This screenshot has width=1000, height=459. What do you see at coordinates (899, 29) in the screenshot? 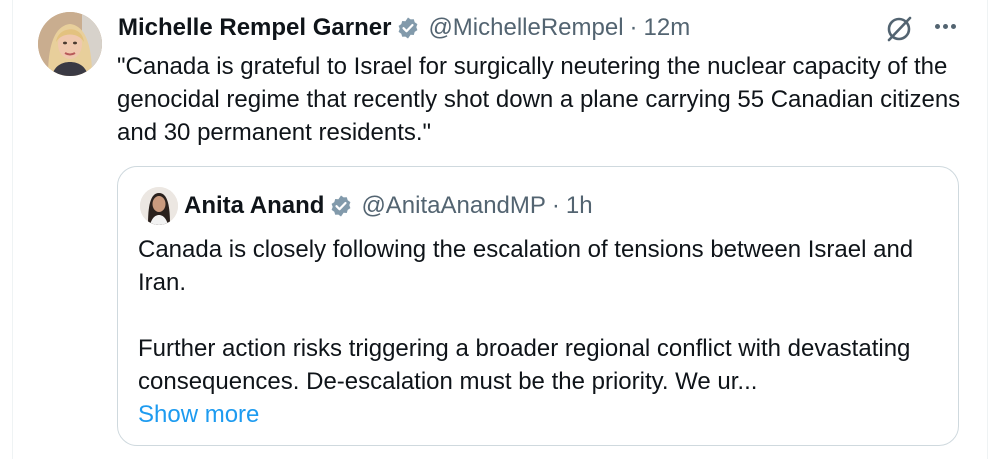
I see `grok-icon` at bounding box center [899, 29].